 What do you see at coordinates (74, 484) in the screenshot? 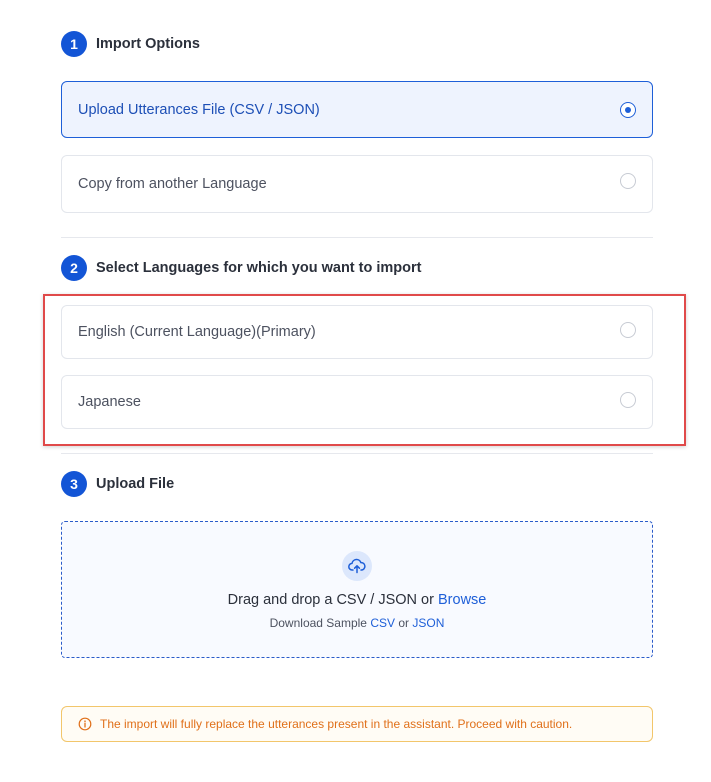
I see `step-number-badge: 3` at bounding box center [74, 484].